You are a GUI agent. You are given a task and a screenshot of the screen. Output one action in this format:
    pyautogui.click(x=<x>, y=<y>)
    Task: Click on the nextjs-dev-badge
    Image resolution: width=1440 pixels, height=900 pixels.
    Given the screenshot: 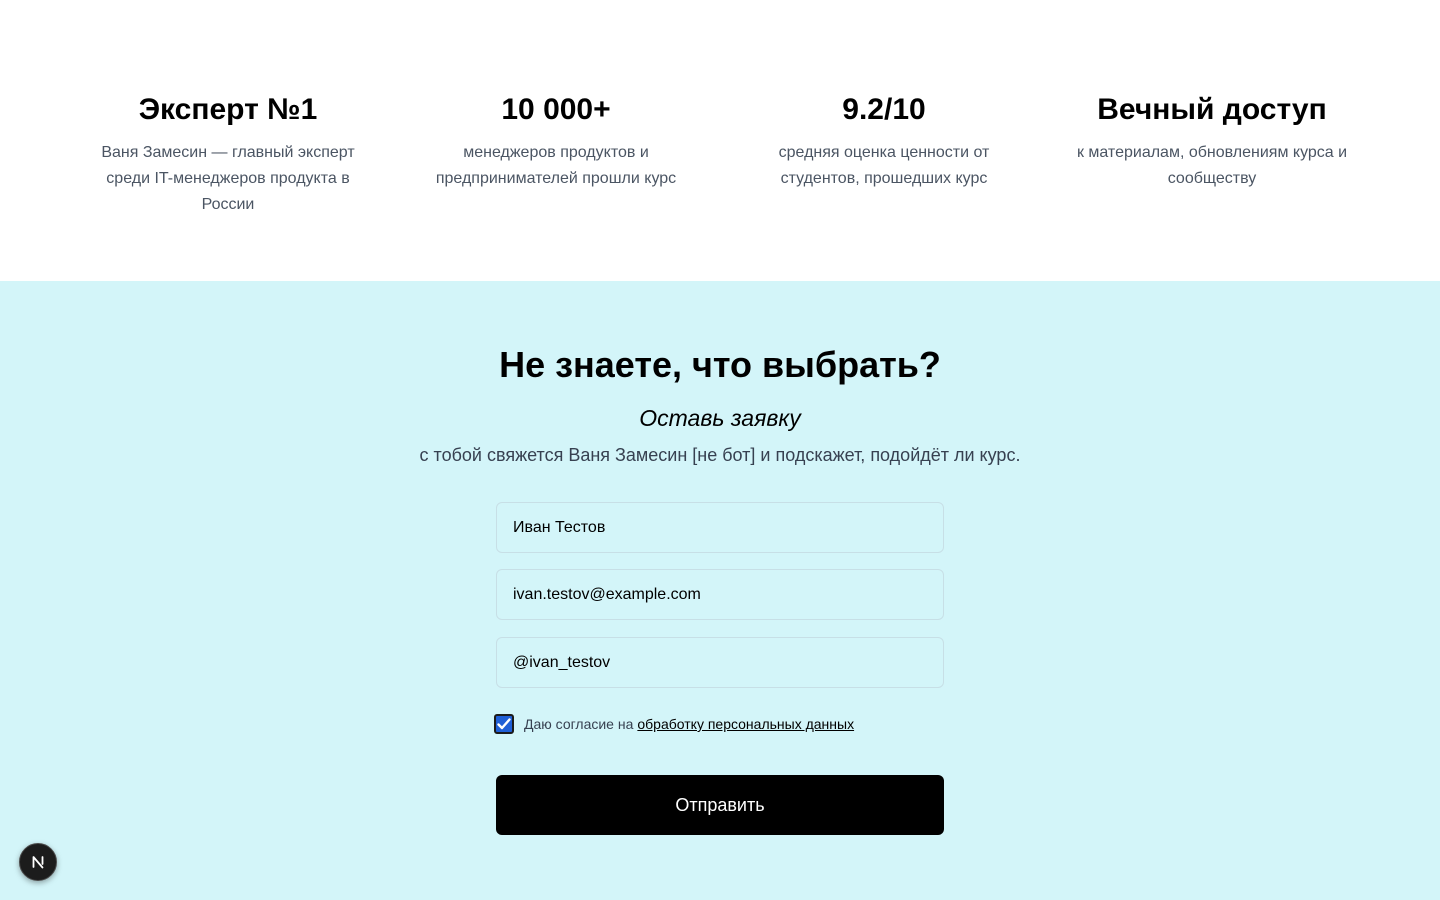 What is the action you would take?
    pyautogui.click(x=38, y=862)
    